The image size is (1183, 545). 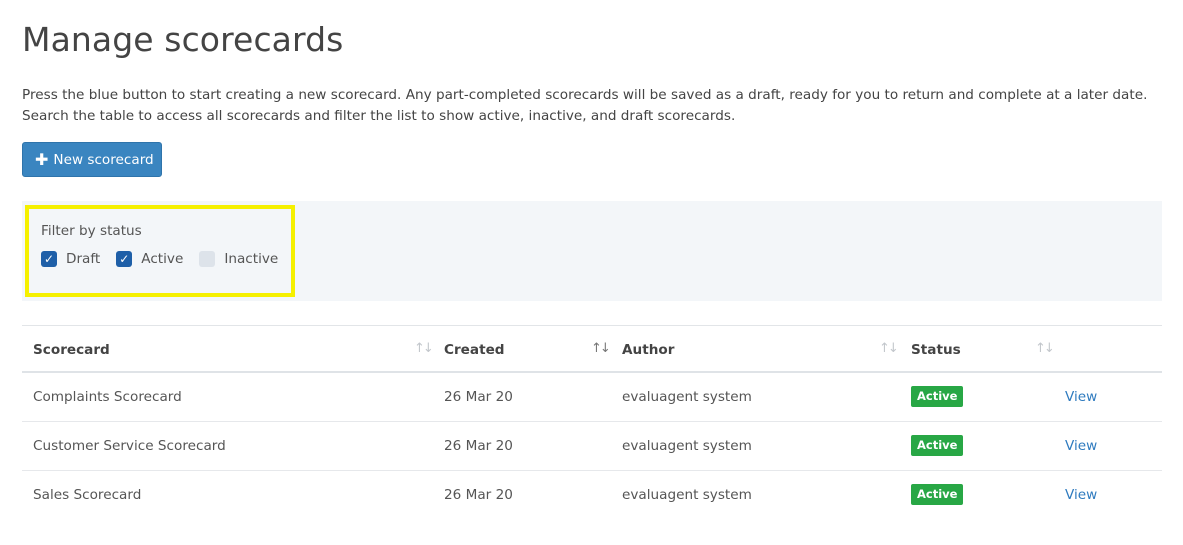 I want to click on scorecard-name: Complaints Scorecard, so click(x=107, y=397).